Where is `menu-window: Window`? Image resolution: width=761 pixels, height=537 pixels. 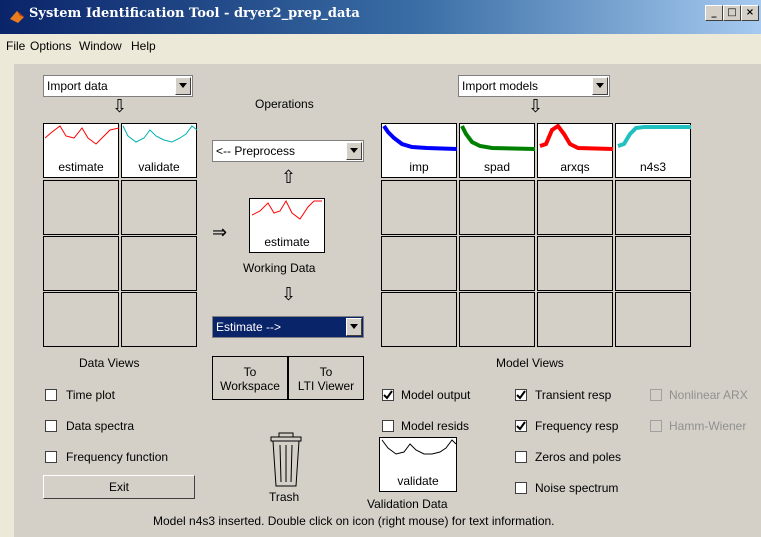 menu-window: Window is located at coordinates (100, 46).